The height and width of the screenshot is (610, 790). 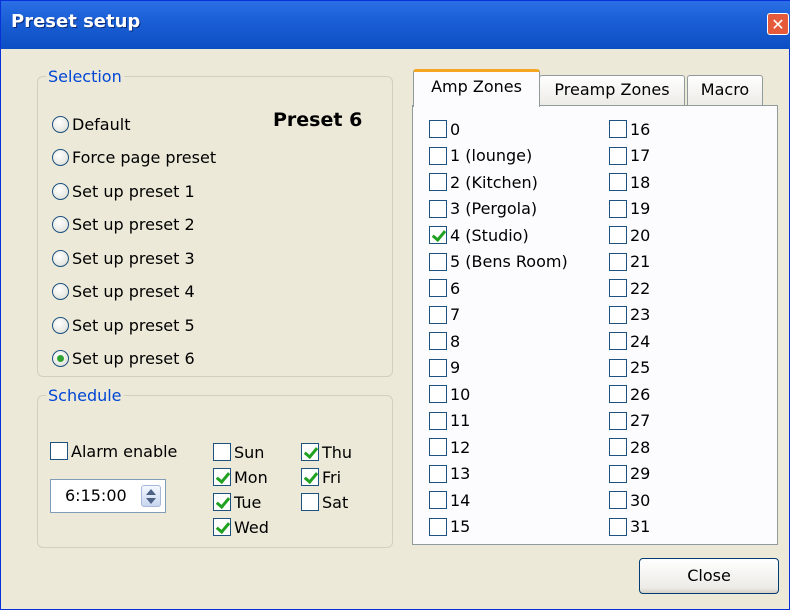 What do you see at coordinates (629, 235) in the screenshot?
I see `zone-checkbox: 20` at bounding box center [629, 235].